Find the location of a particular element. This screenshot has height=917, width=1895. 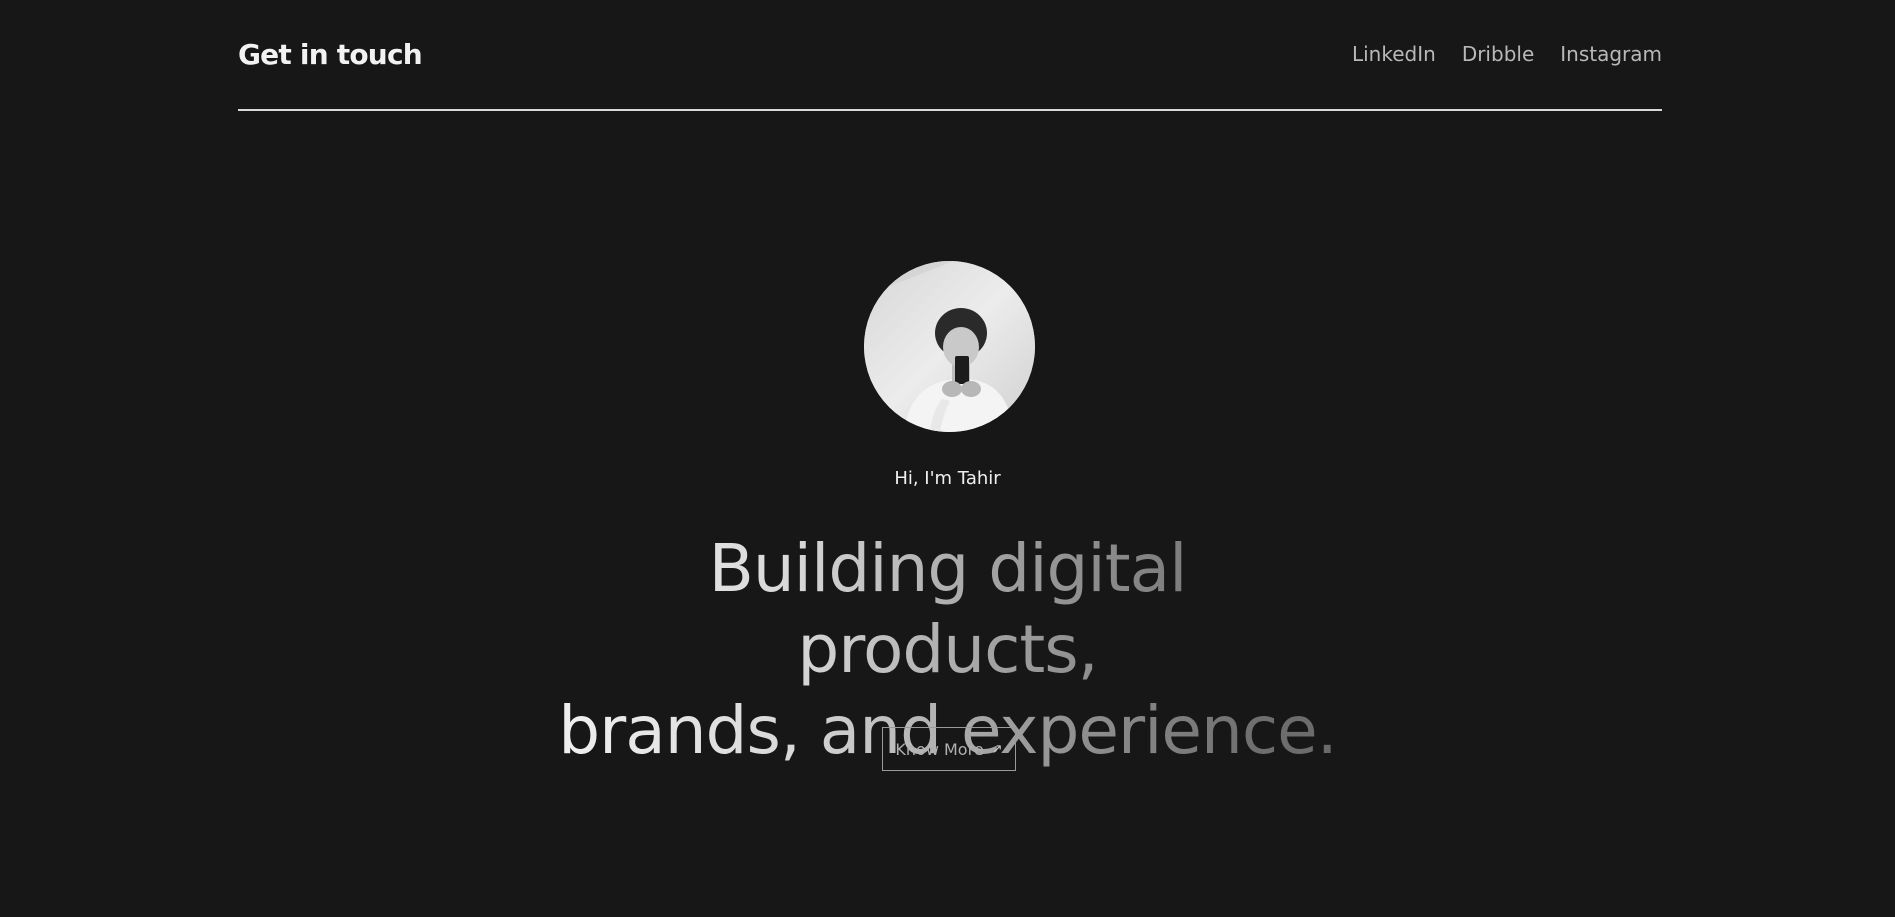

arrow-up-right-icon: ↗ is located at coordinates (997, 749).